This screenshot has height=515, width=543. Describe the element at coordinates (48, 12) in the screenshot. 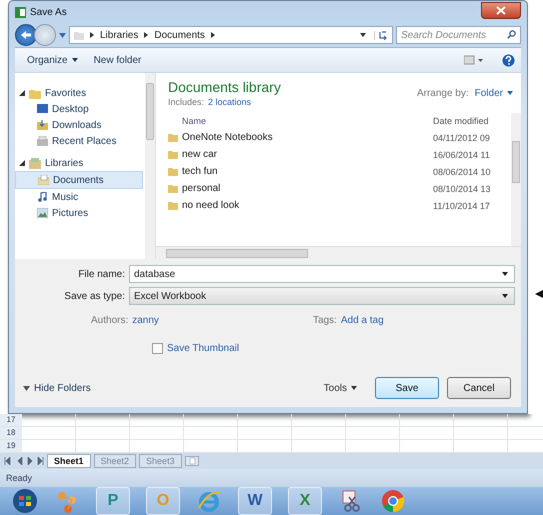

I see `window-title: Save As` at that location.